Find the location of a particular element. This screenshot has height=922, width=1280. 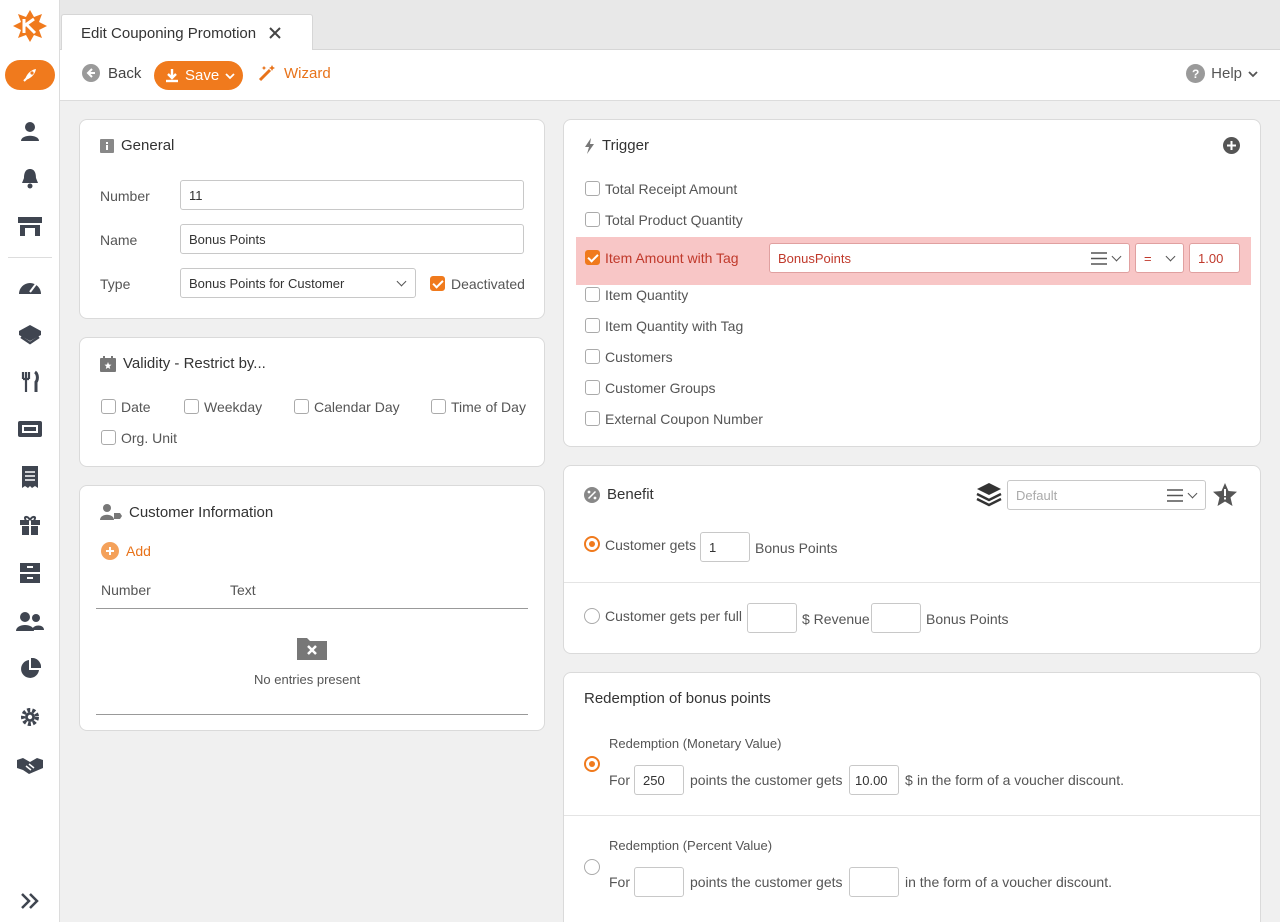

redemption-monetary-title: Redemption (Monetary Value) is located at coordinates (695, 743).